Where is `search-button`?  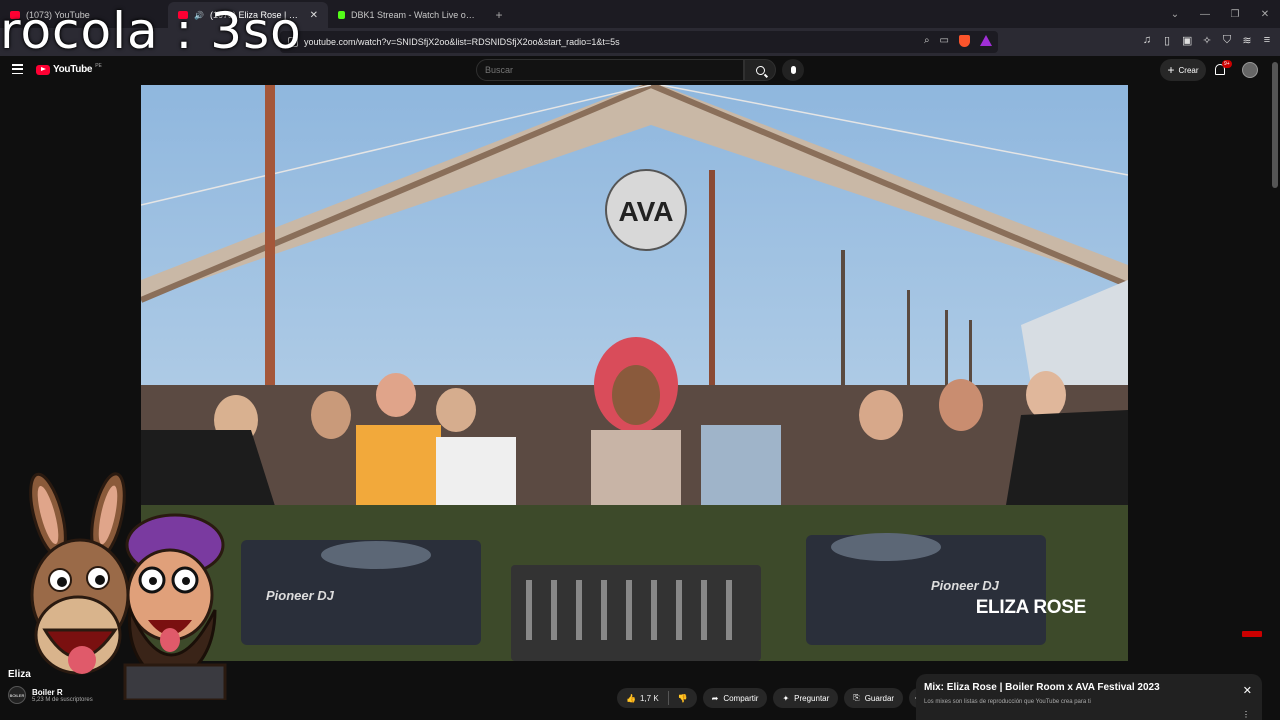 search-button is located at coordinates (760, 70).